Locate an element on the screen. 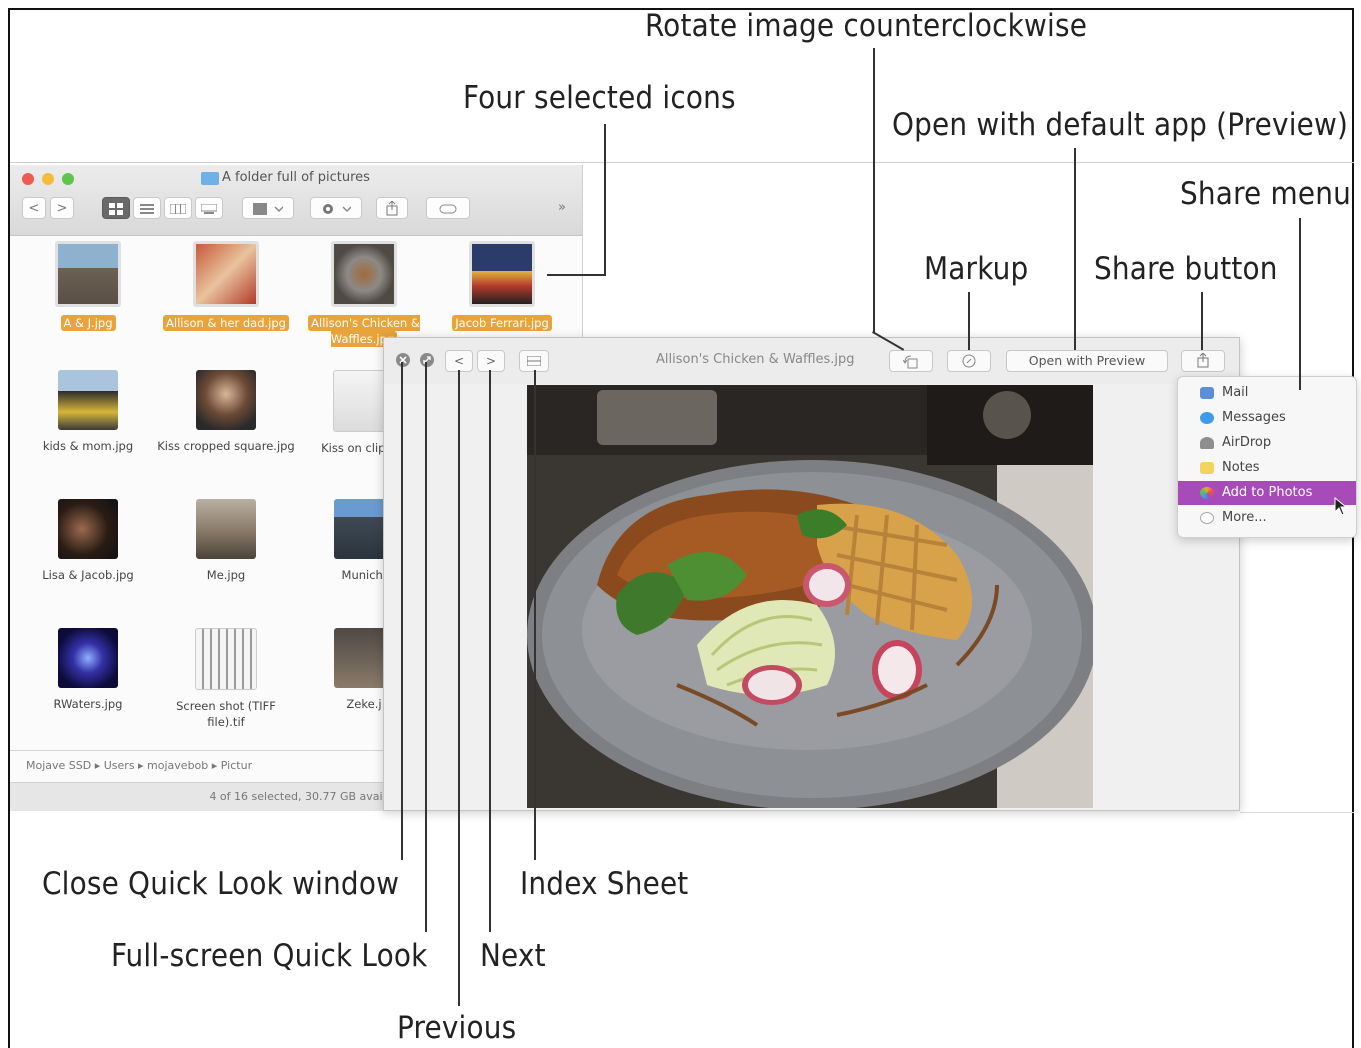 Image resolution: width=1361 pixels, height=1048 pixels. rotate-counterclockwise-icon is located at coordinates (910, 362).